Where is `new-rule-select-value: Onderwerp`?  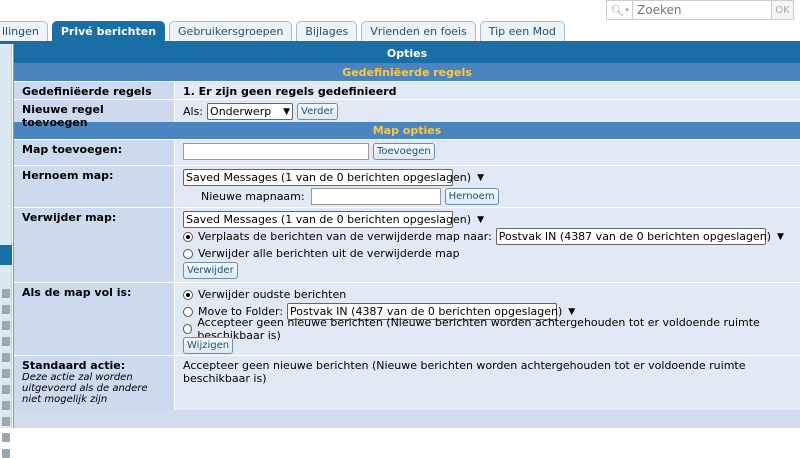 new-rule-select-value: Onderwerp is located at coordinates (241, 111).